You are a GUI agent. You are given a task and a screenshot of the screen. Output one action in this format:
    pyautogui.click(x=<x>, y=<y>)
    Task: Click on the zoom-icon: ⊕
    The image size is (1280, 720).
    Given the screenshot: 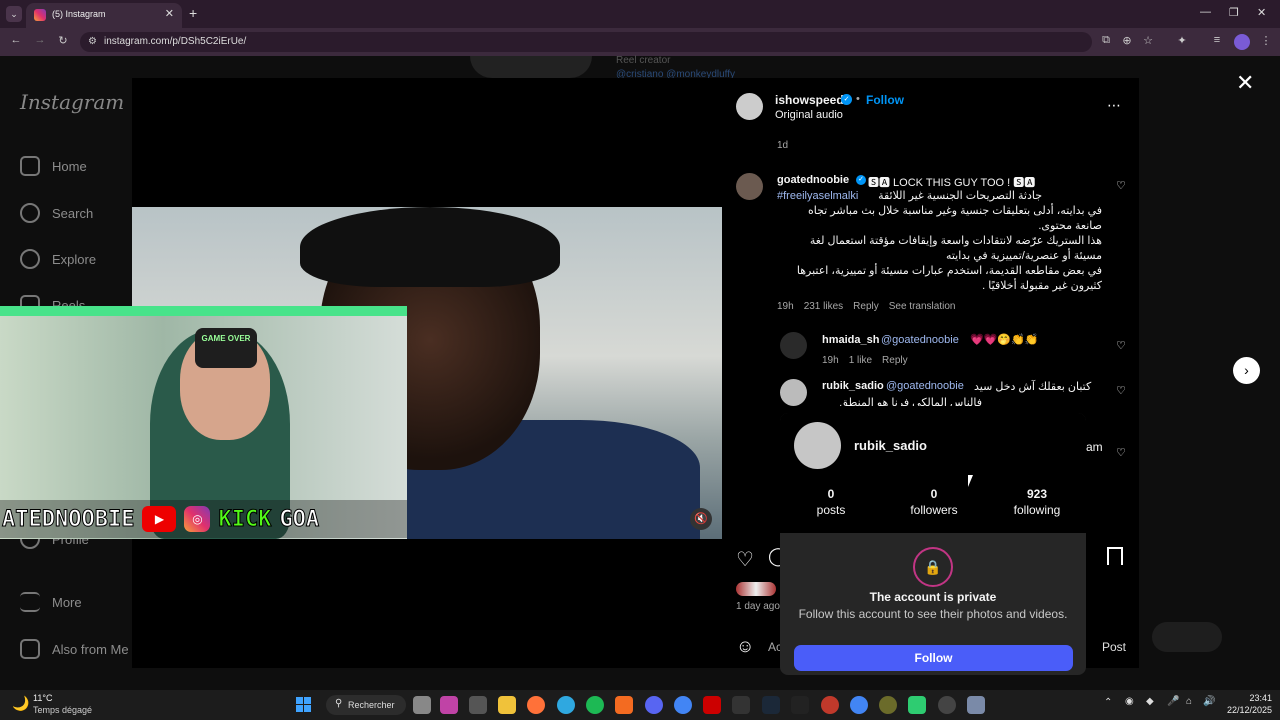 What is the action you would take?
    pyautogui.click(x=1127, y=42)
    